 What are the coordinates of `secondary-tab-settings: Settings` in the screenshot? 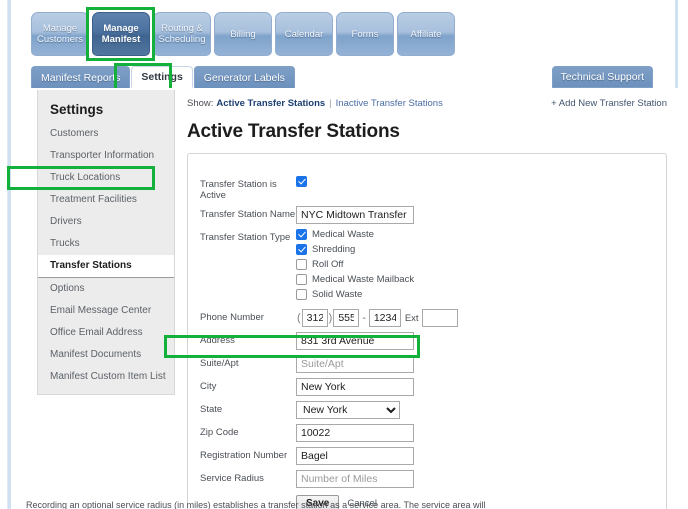 It's located at (162, 77).